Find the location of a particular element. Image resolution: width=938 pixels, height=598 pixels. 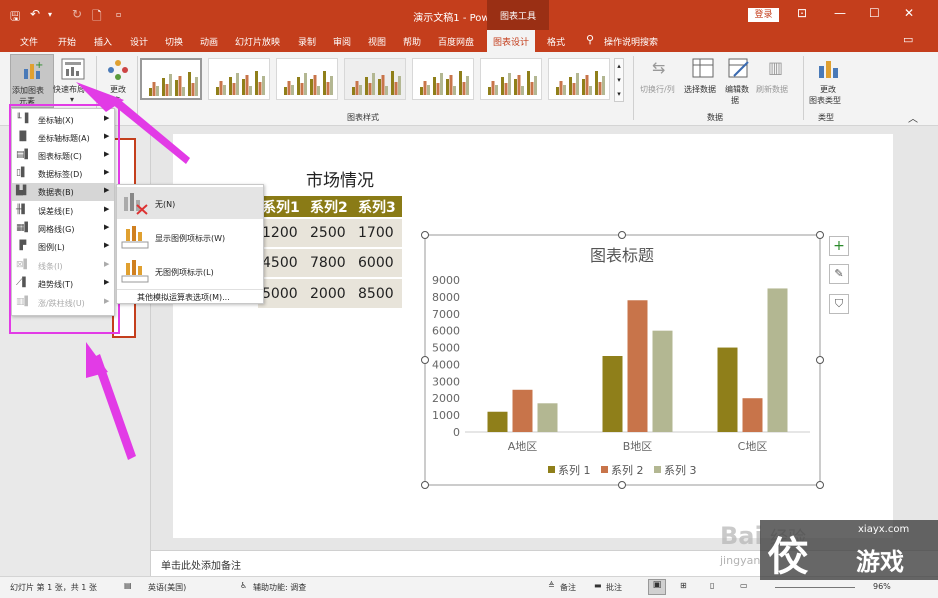

chart-title: 图表标题 is located at coordinates (622, 255).